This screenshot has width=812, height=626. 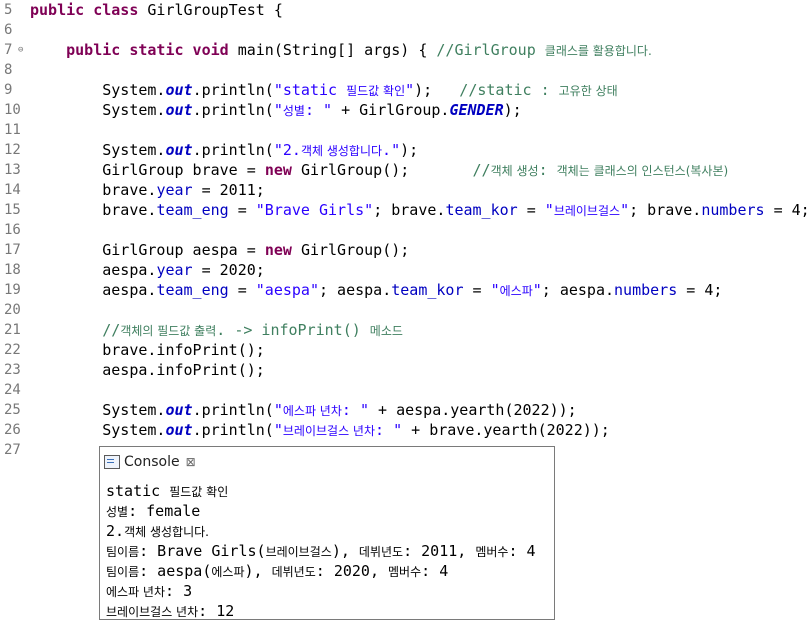 What do you see at coordinates (12, 130) in the screenshot?
I see `line-number: 11` at bounding box center [12, 130].